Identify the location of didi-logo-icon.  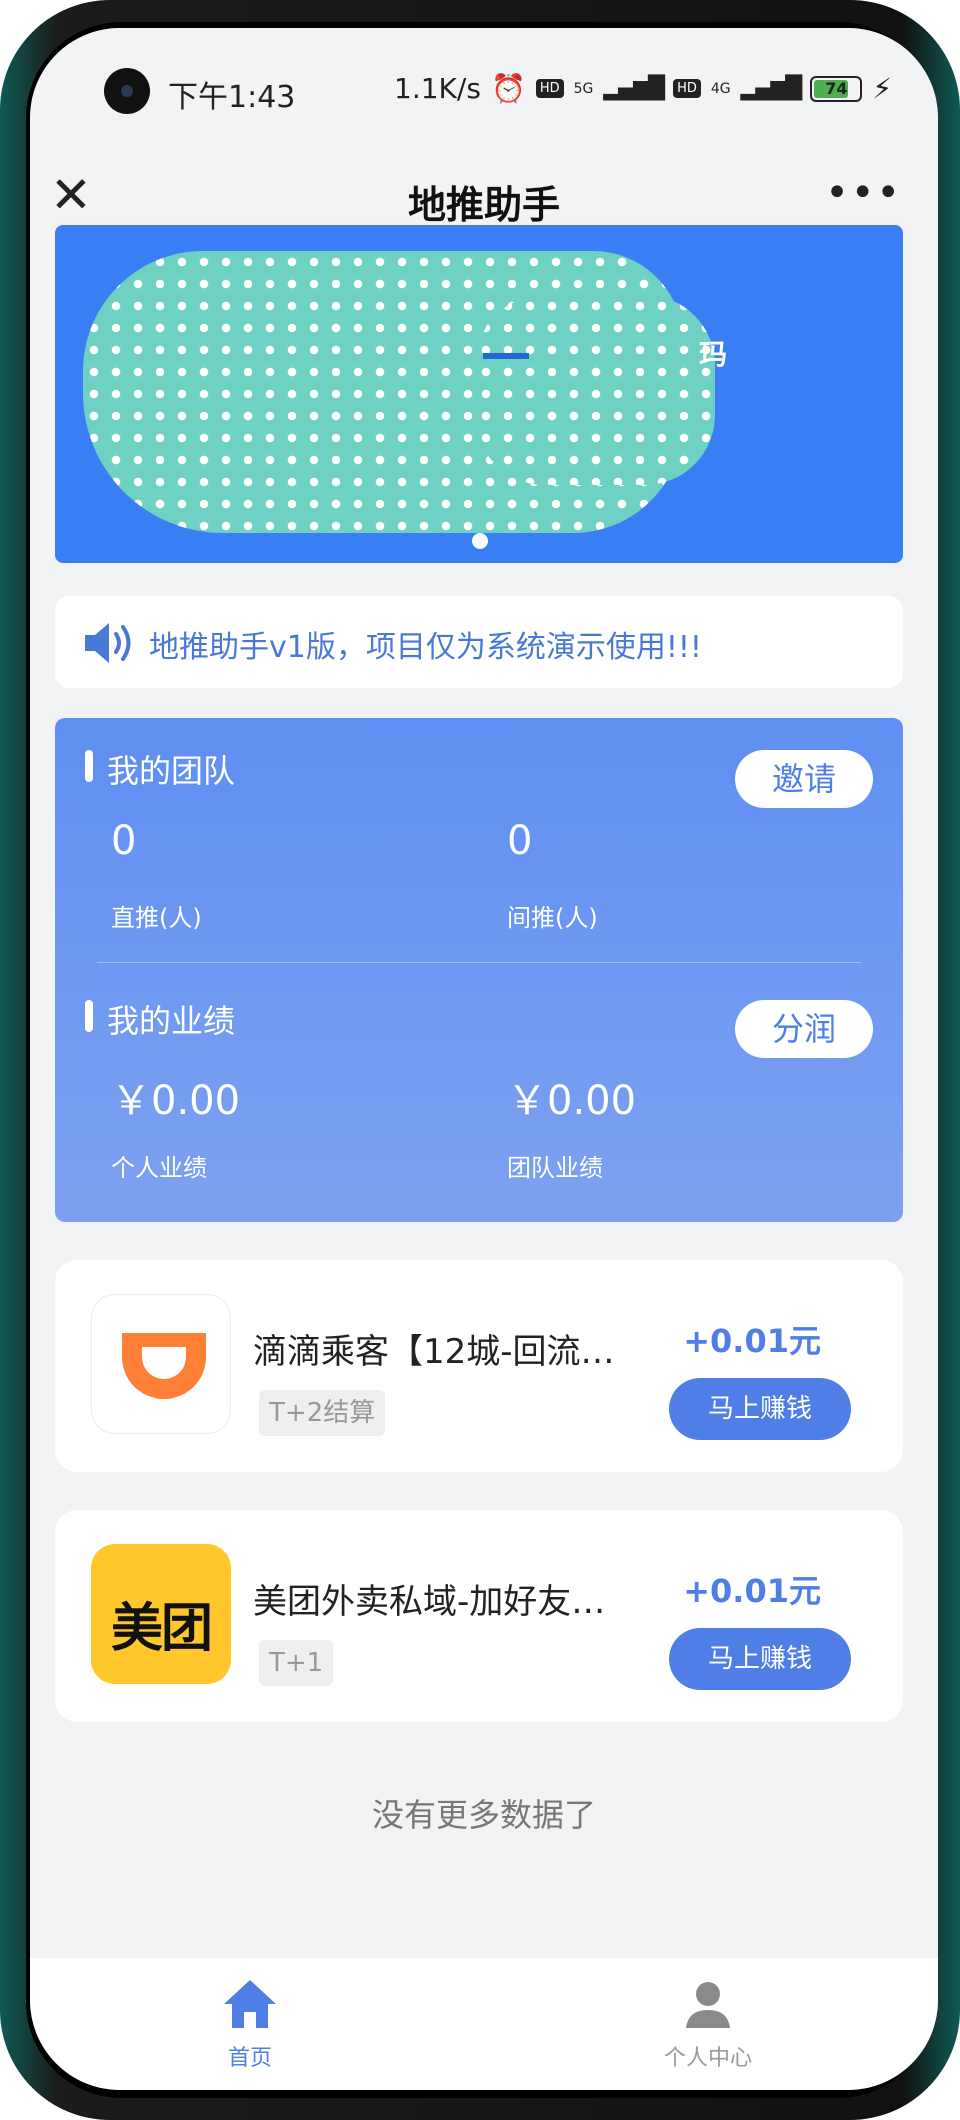
(161, 1364).